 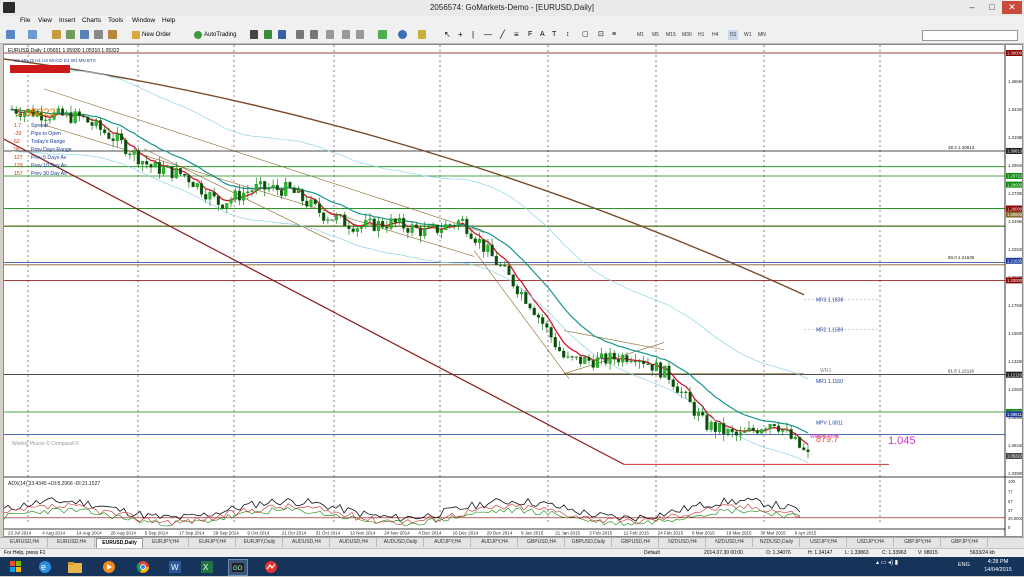 What do you see at coordinates (360, 34) in the screenshot?
I see `autoscroll-icon` at bounding box center [360, 34].